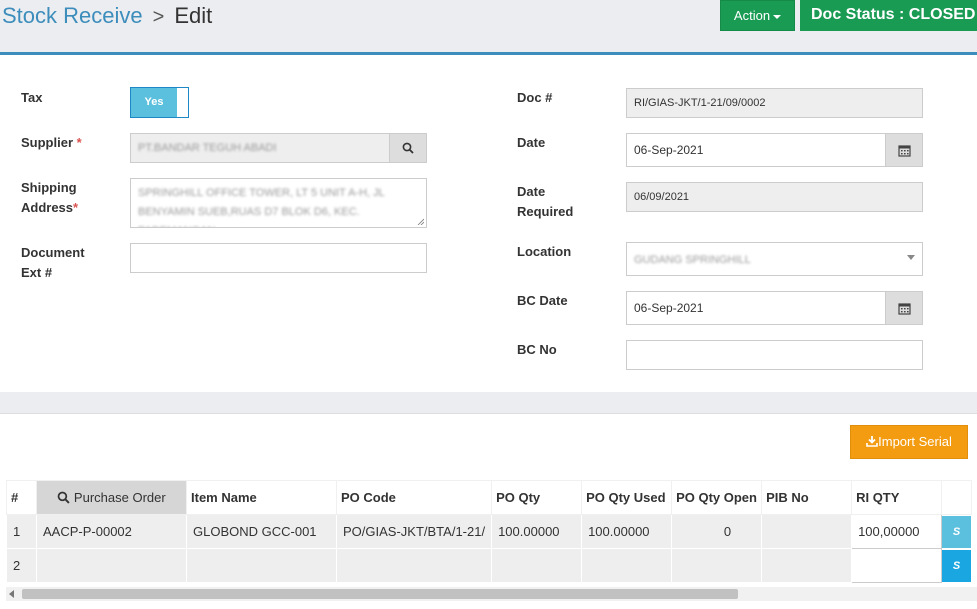 This screenshot has width=977, height=609. I want to click on daterequired-label-line2: Required, so click(545, 211).